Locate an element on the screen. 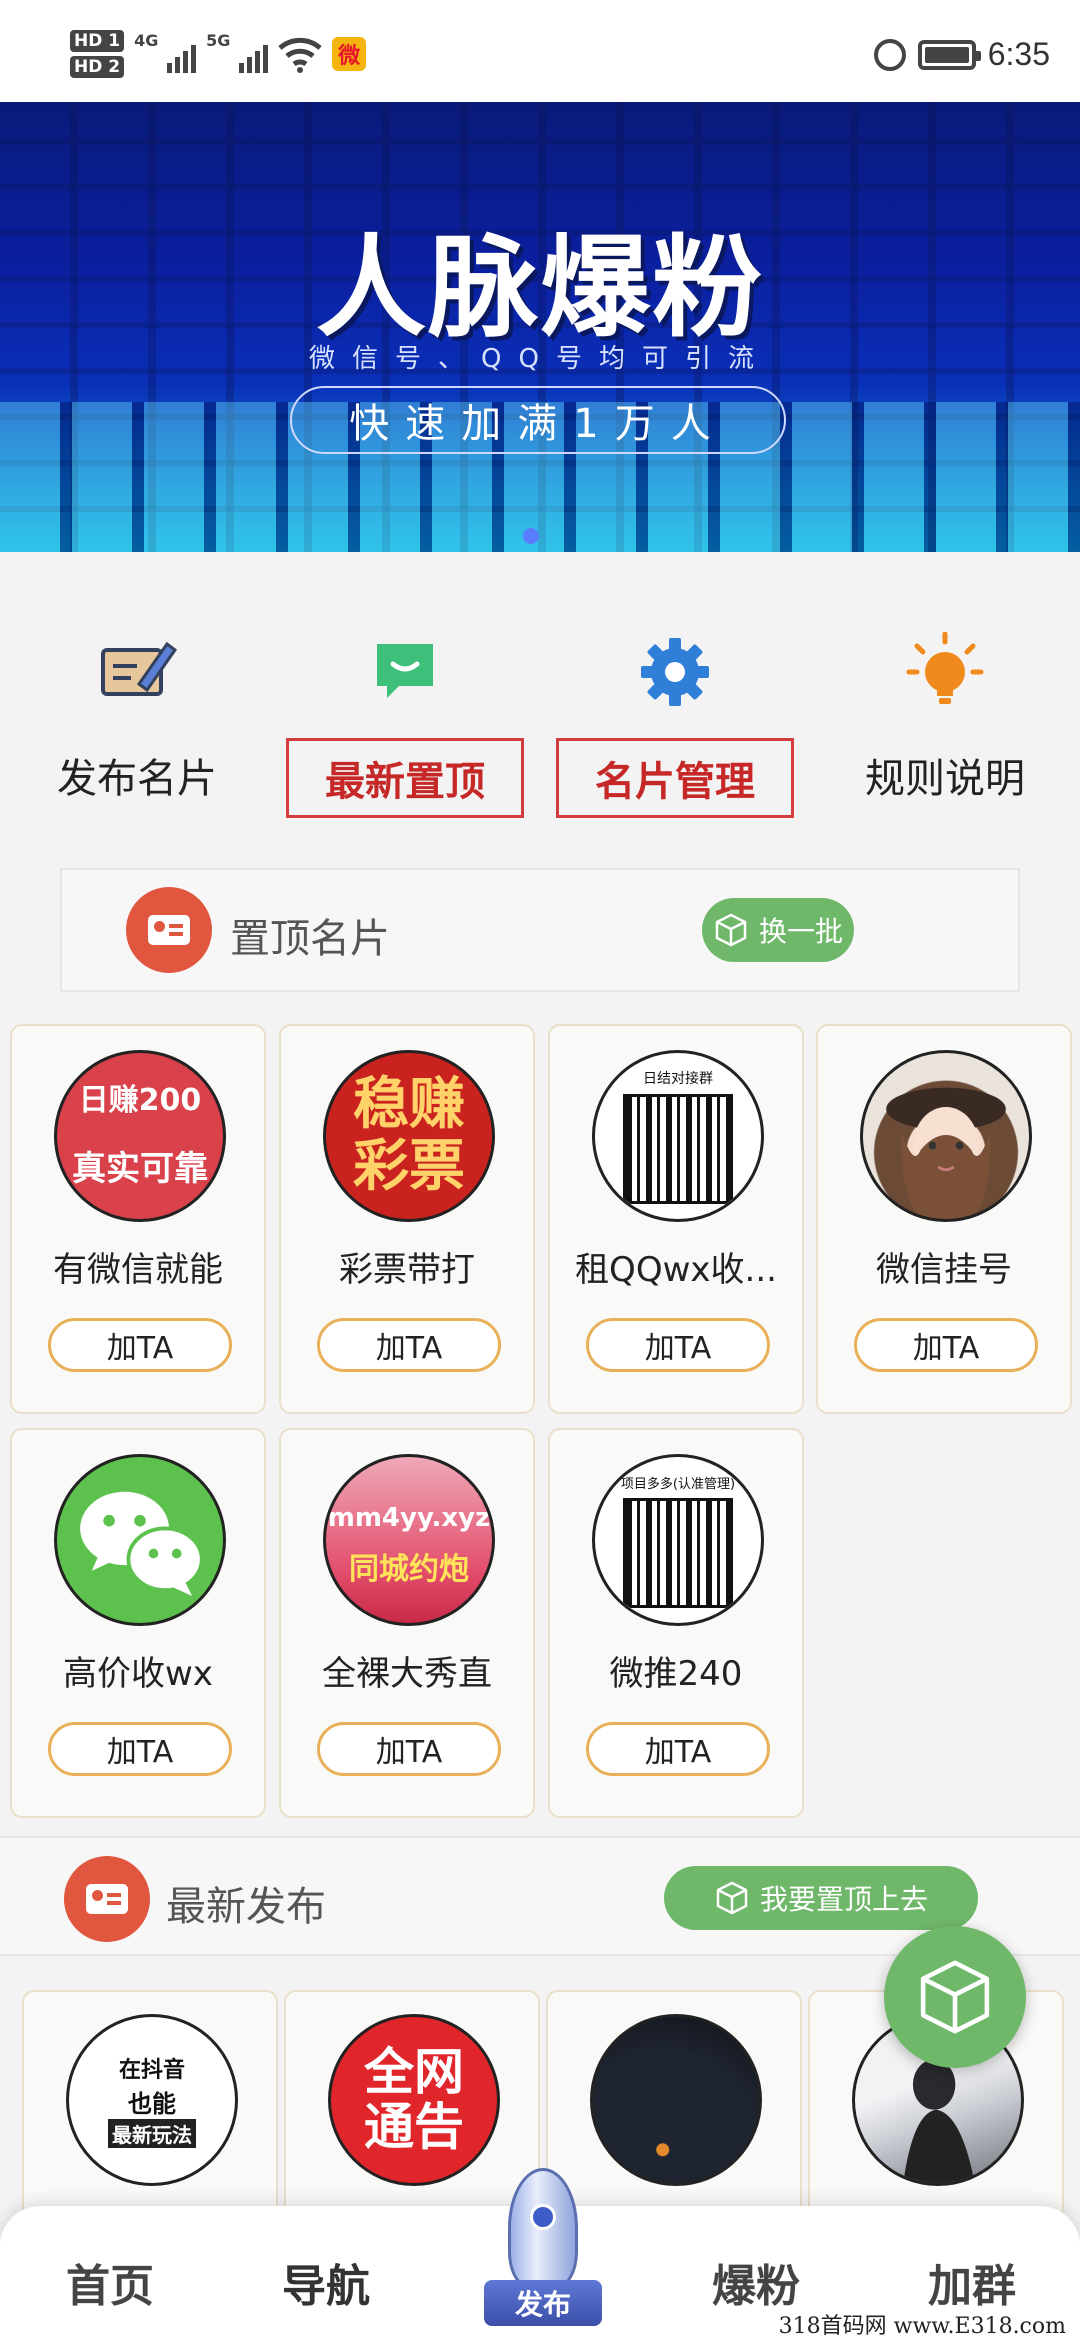  avatar-text: 在抖音 is located at coordinates (151, 2070).